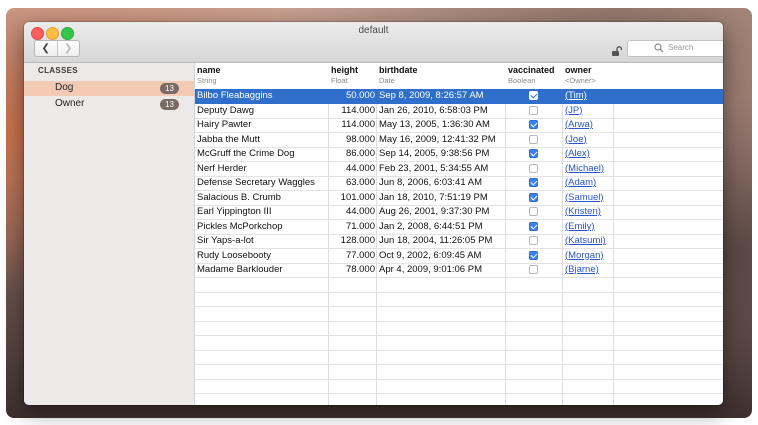 The image size is (758, 425). What do you see at coordinates (589, 154) in the screenshot?
I see `owner-link: (Alex)` at bounding box center [589, 154].